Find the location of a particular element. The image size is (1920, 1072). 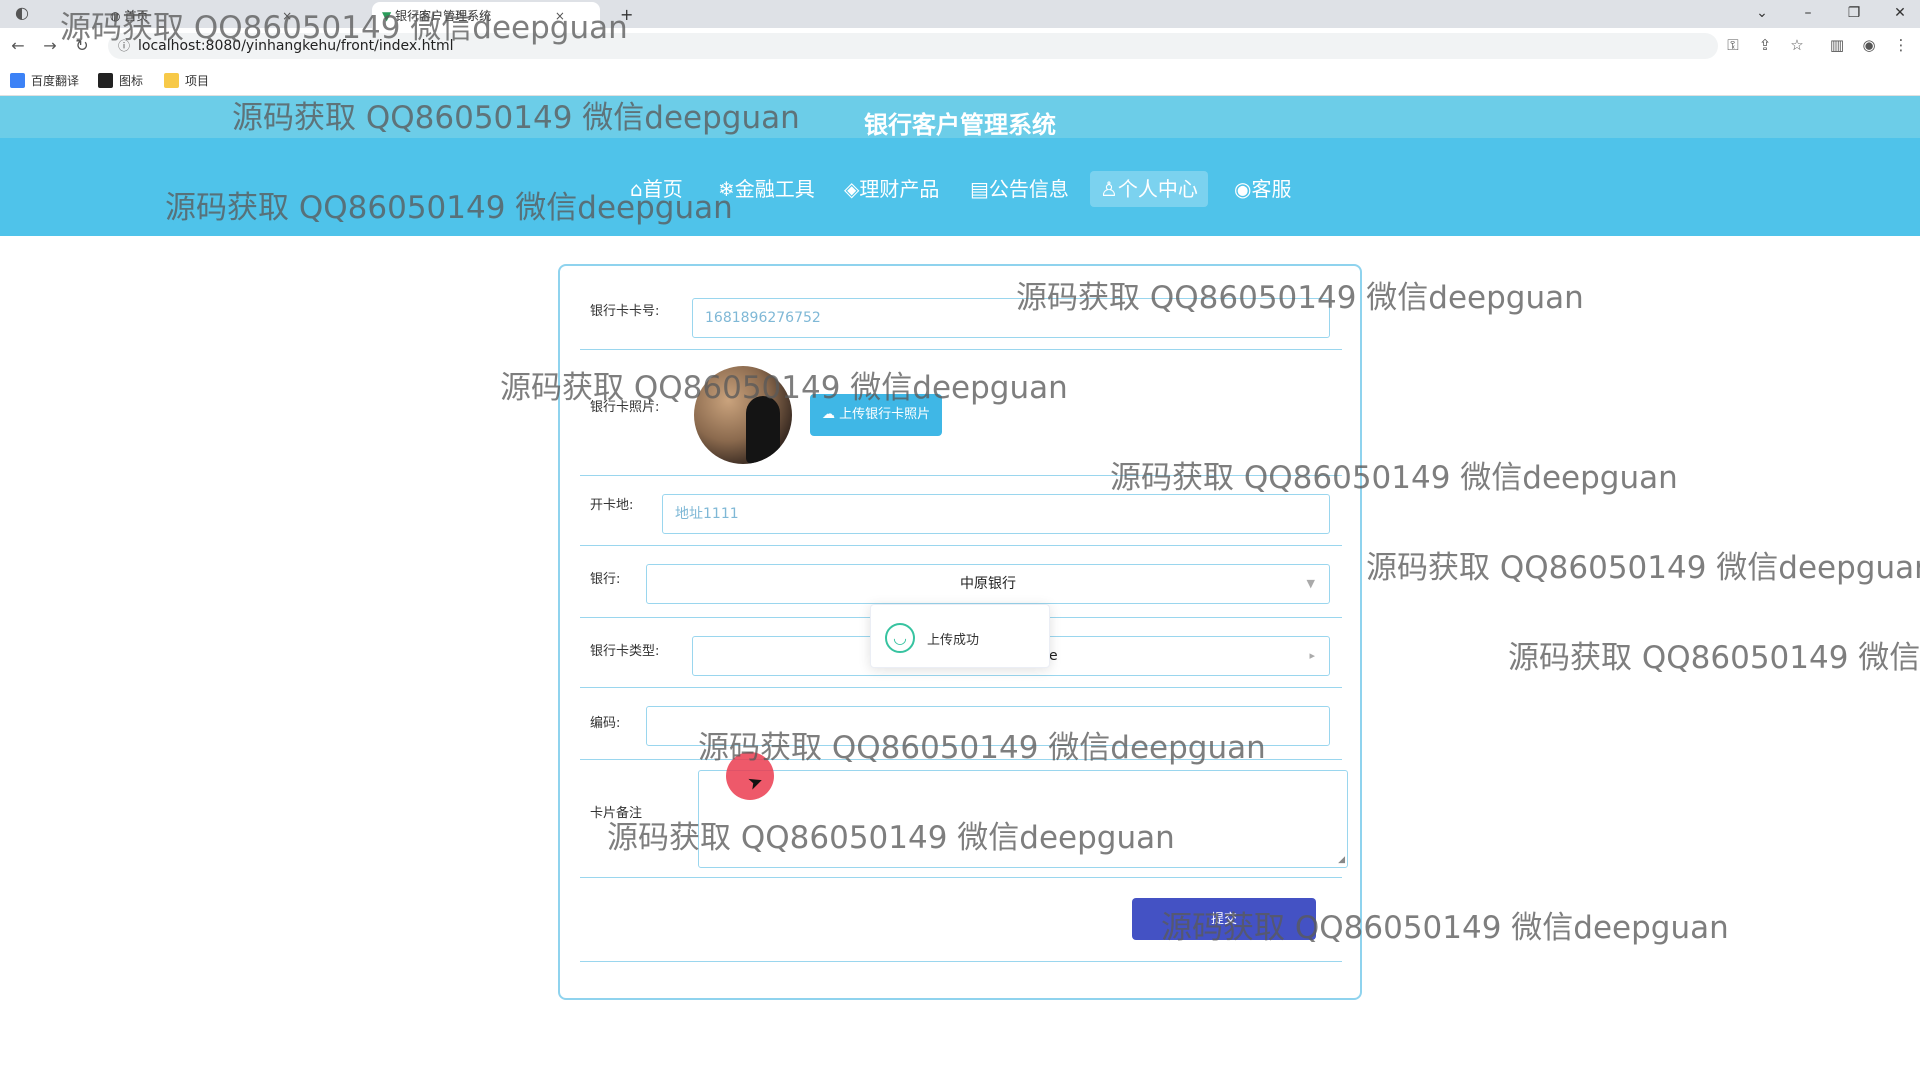

site-title: 银行客户管理系统 is located at coordinates (960, 125).